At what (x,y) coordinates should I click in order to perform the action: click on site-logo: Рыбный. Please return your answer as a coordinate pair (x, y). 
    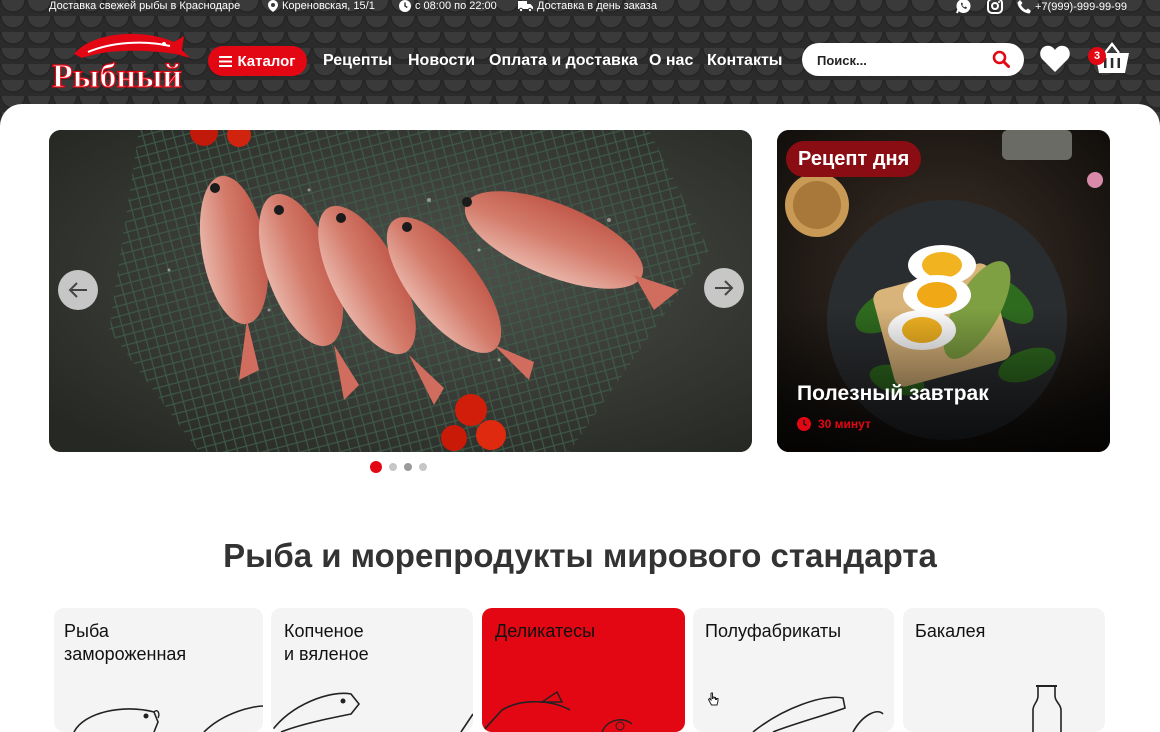
    Looking at the image, I should click on (120, 63).